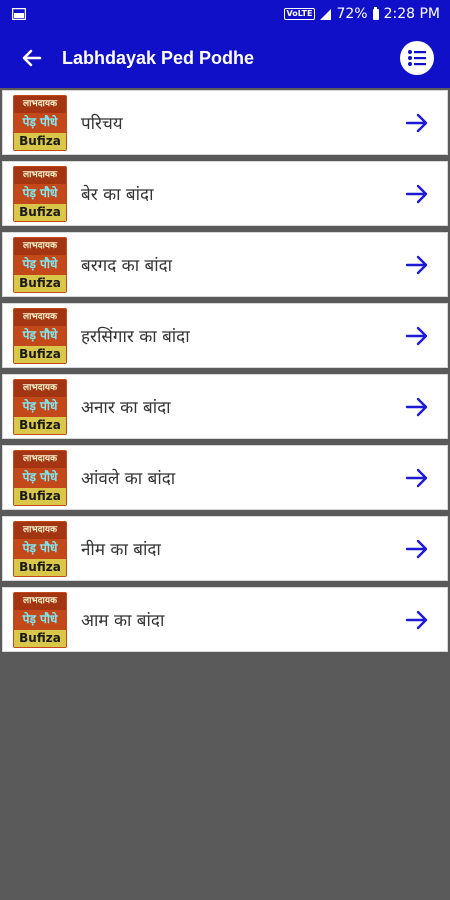 This screenshot has width=450, height=900. What do you see at coordinates (225, 193) in the screenshot?
I see `list-item: लाभदायक पेड़ पौधे Bufiza बेर का बांदा` at bounding box center [225, 193].